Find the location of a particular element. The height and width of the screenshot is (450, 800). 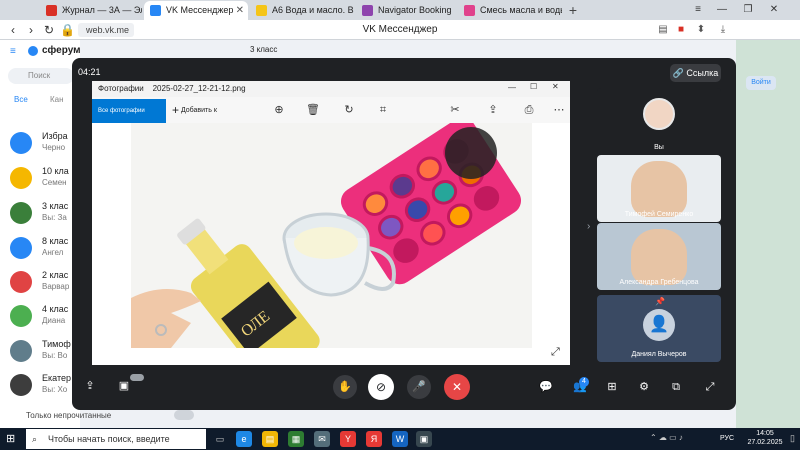

browser-tab-1: Журнал — 3А — Электро is located at coordinates (91, 10).